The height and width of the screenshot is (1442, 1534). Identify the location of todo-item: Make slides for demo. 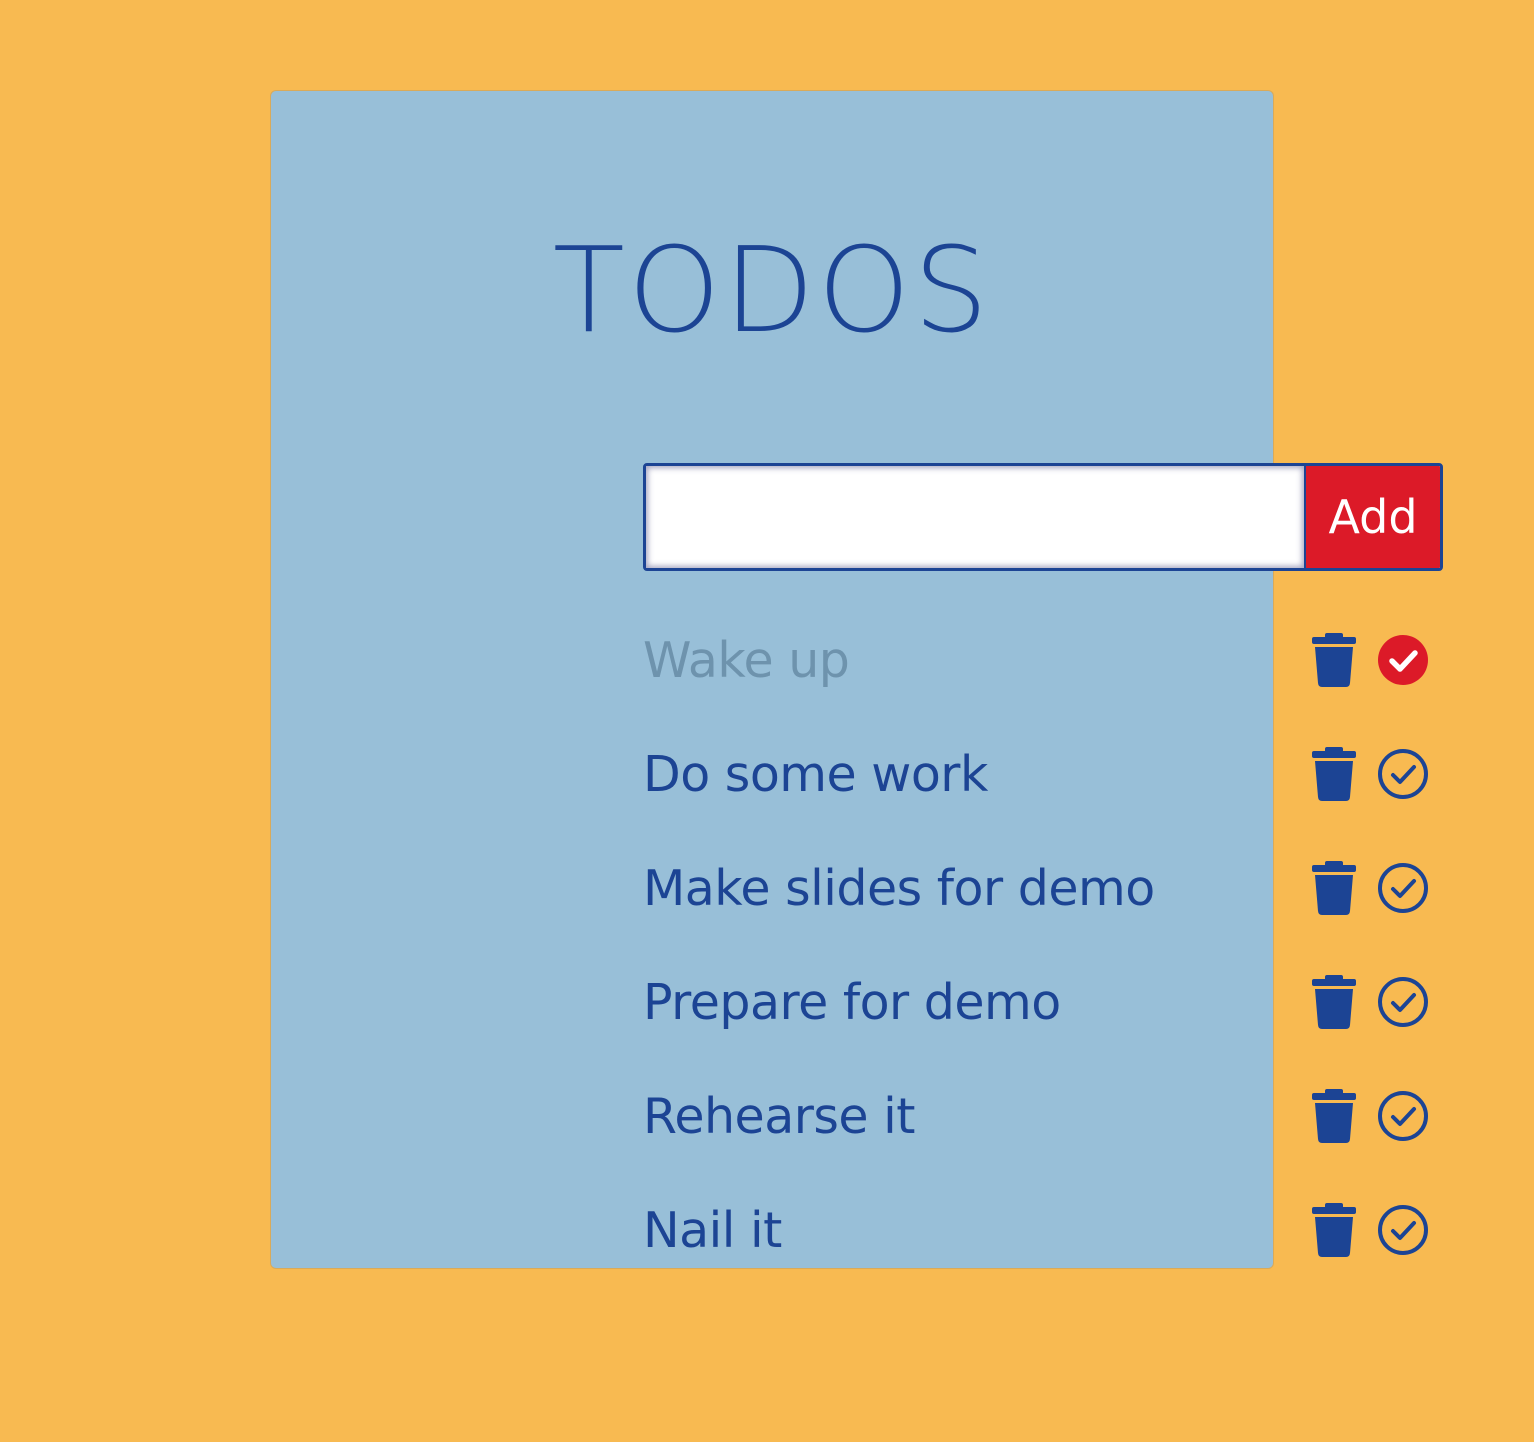
(1043, 888).